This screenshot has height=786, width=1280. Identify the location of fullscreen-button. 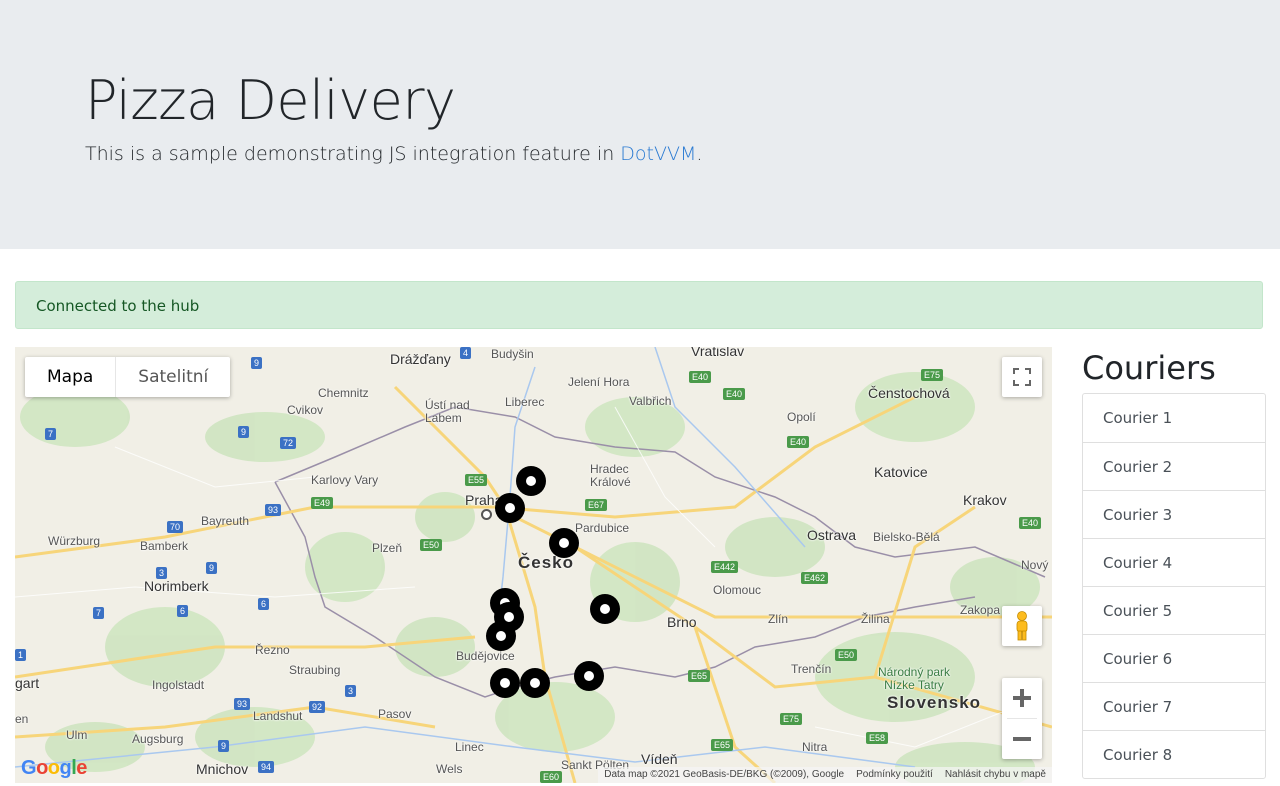
(1022, 377).